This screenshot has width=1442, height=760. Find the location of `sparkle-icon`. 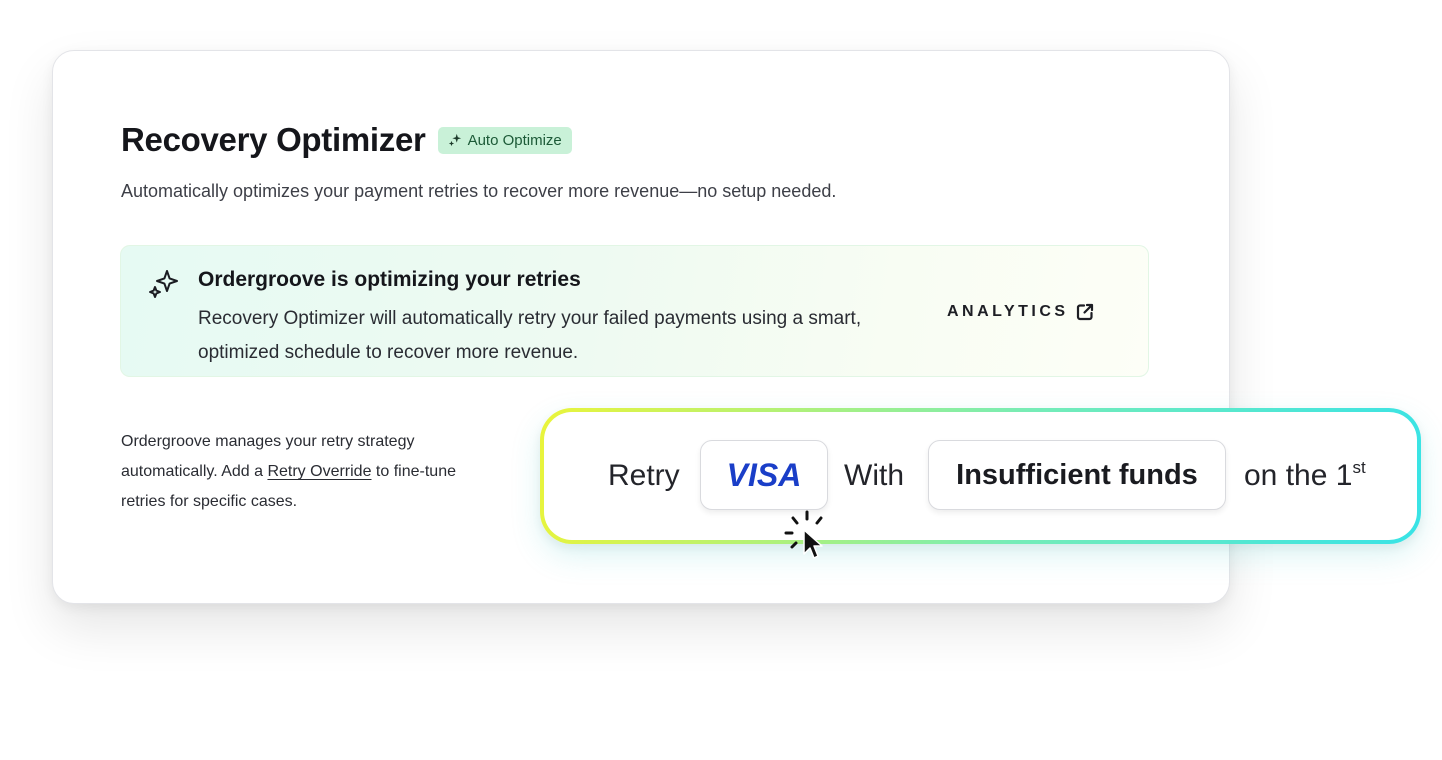

sparkle-icon is located at coordinates (454, 140).